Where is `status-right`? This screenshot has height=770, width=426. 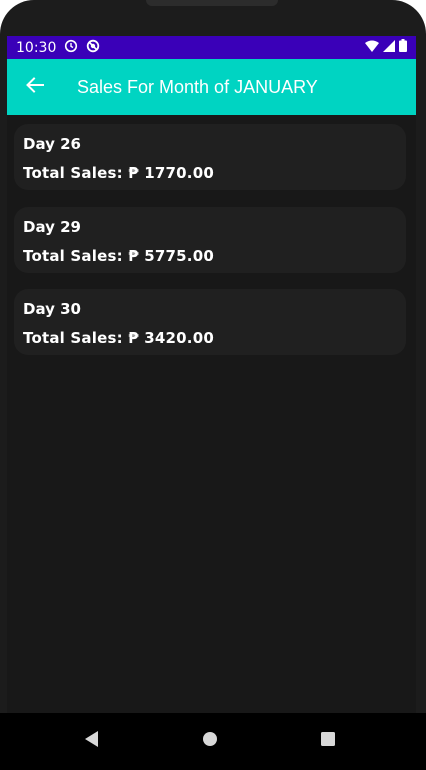
status-right is located at coordinates (386, 47).